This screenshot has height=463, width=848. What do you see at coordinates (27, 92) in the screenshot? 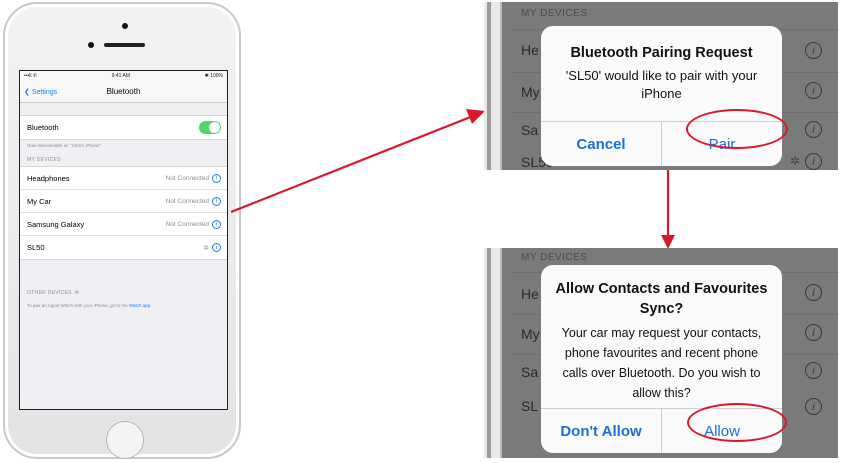
I see `chevron-left-icon: ❮` at bounding box center [27, 92].